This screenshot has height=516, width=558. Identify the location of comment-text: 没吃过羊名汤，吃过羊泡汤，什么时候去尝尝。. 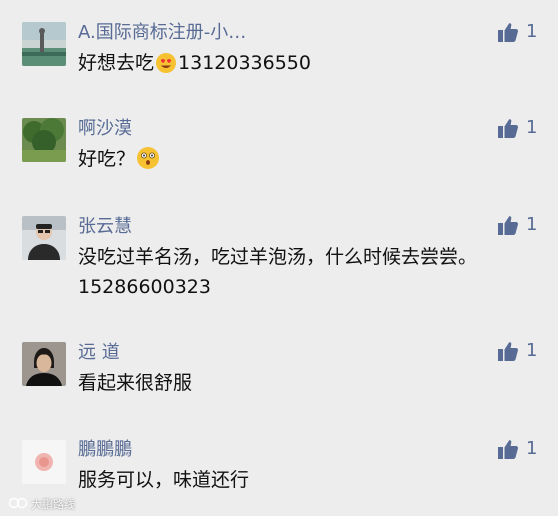
(278, 257).